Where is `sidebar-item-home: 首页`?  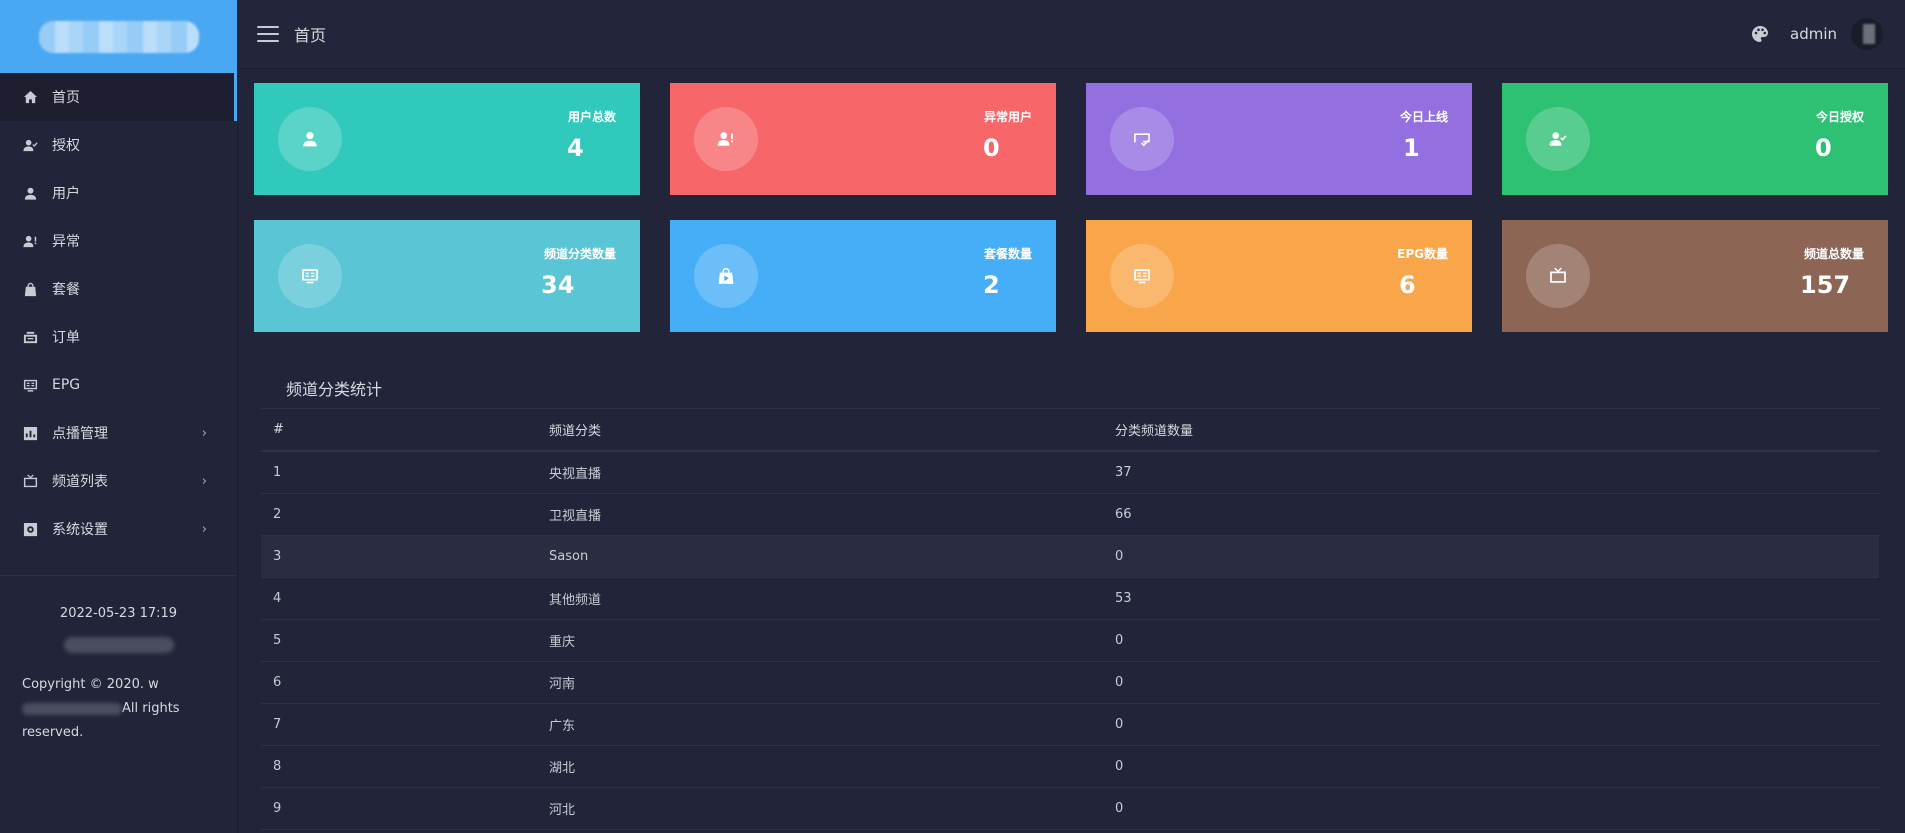 sidebar-item-home: 首页 is located at coordinates (118, 97).